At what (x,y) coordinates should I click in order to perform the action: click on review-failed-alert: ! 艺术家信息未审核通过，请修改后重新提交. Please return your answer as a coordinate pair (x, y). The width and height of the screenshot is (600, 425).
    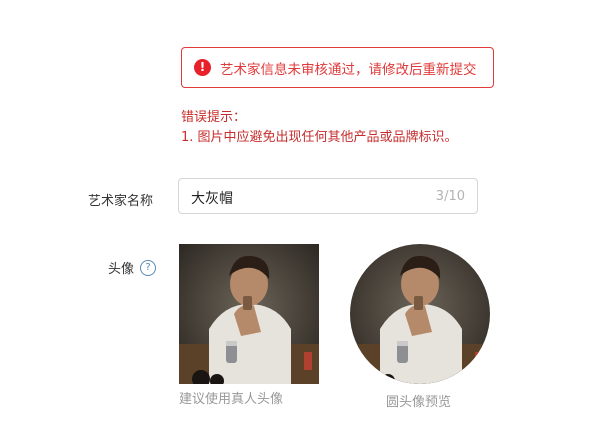
    Looking at the image, I should click on (337, 67).